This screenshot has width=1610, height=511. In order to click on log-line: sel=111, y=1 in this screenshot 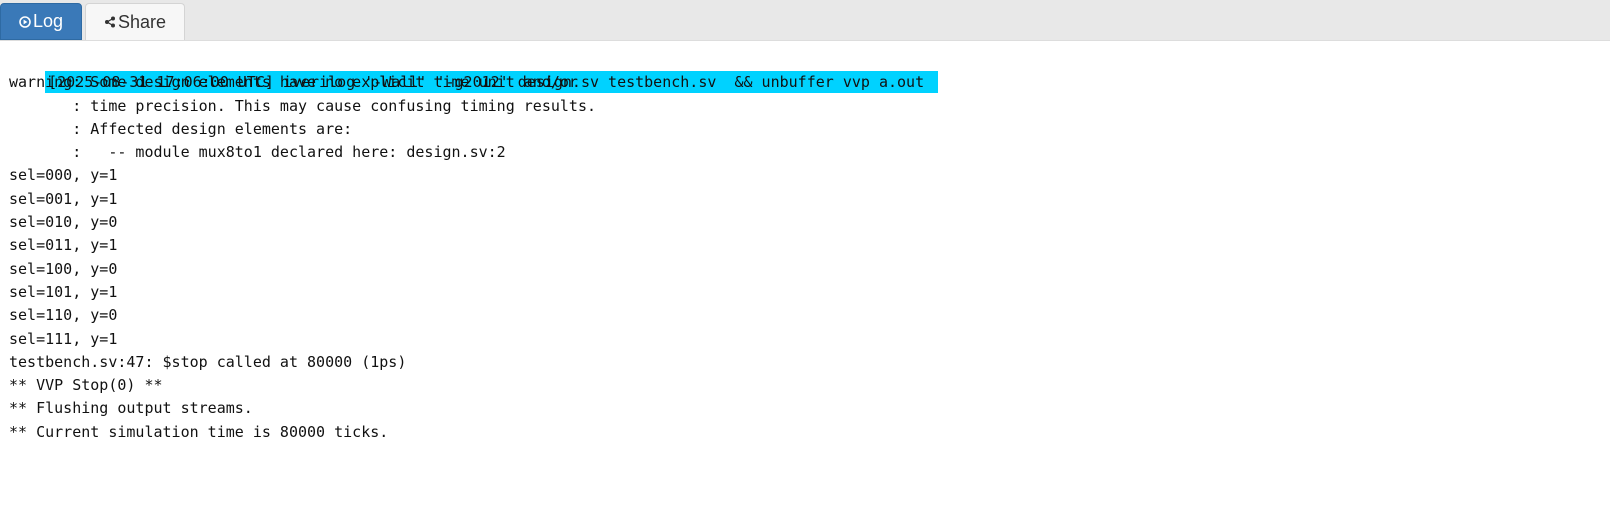, I will do `click(63, 338)`.